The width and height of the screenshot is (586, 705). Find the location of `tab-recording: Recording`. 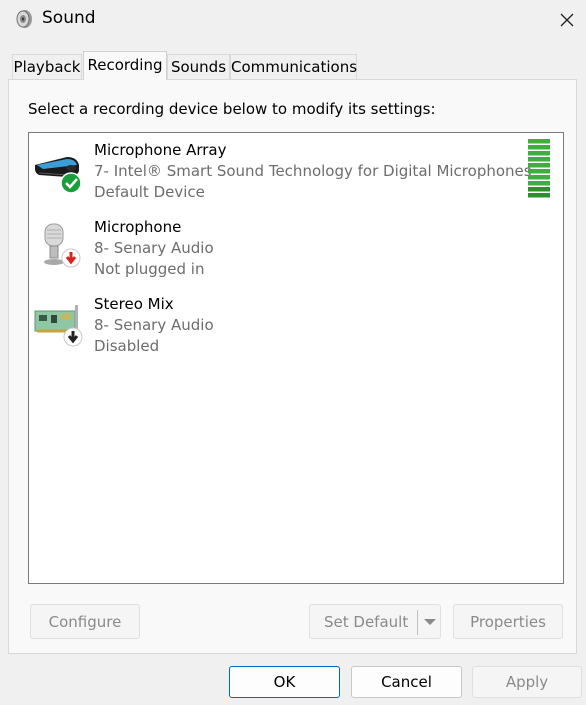

tab-recording: Recording is located at coordinates (125, 65).